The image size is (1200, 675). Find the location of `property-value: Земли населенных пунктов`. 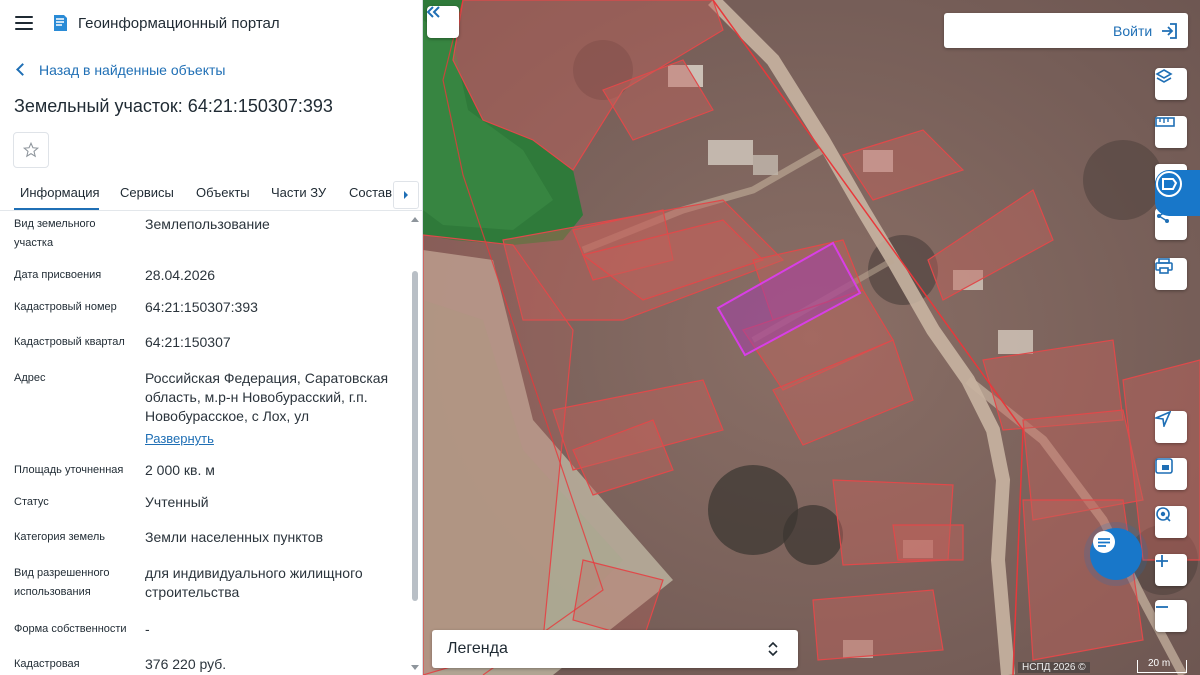

property-value: Земли населенных пунктов is located at coordinates (234, 537).